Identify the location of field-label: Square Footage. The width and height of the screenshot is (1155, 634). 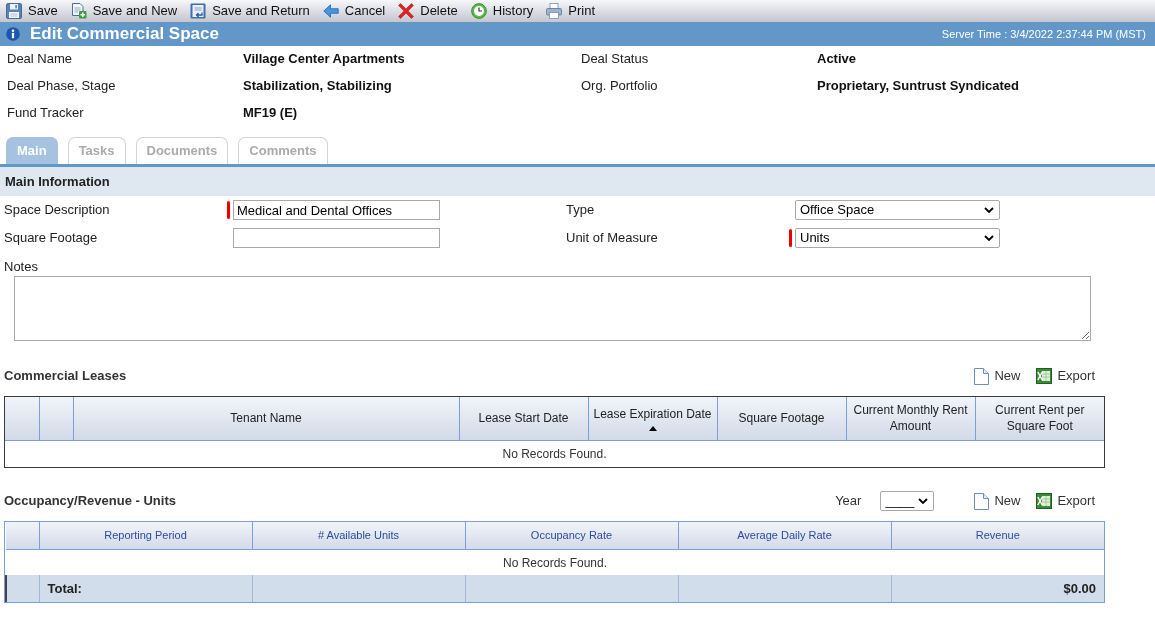
(51, 238).